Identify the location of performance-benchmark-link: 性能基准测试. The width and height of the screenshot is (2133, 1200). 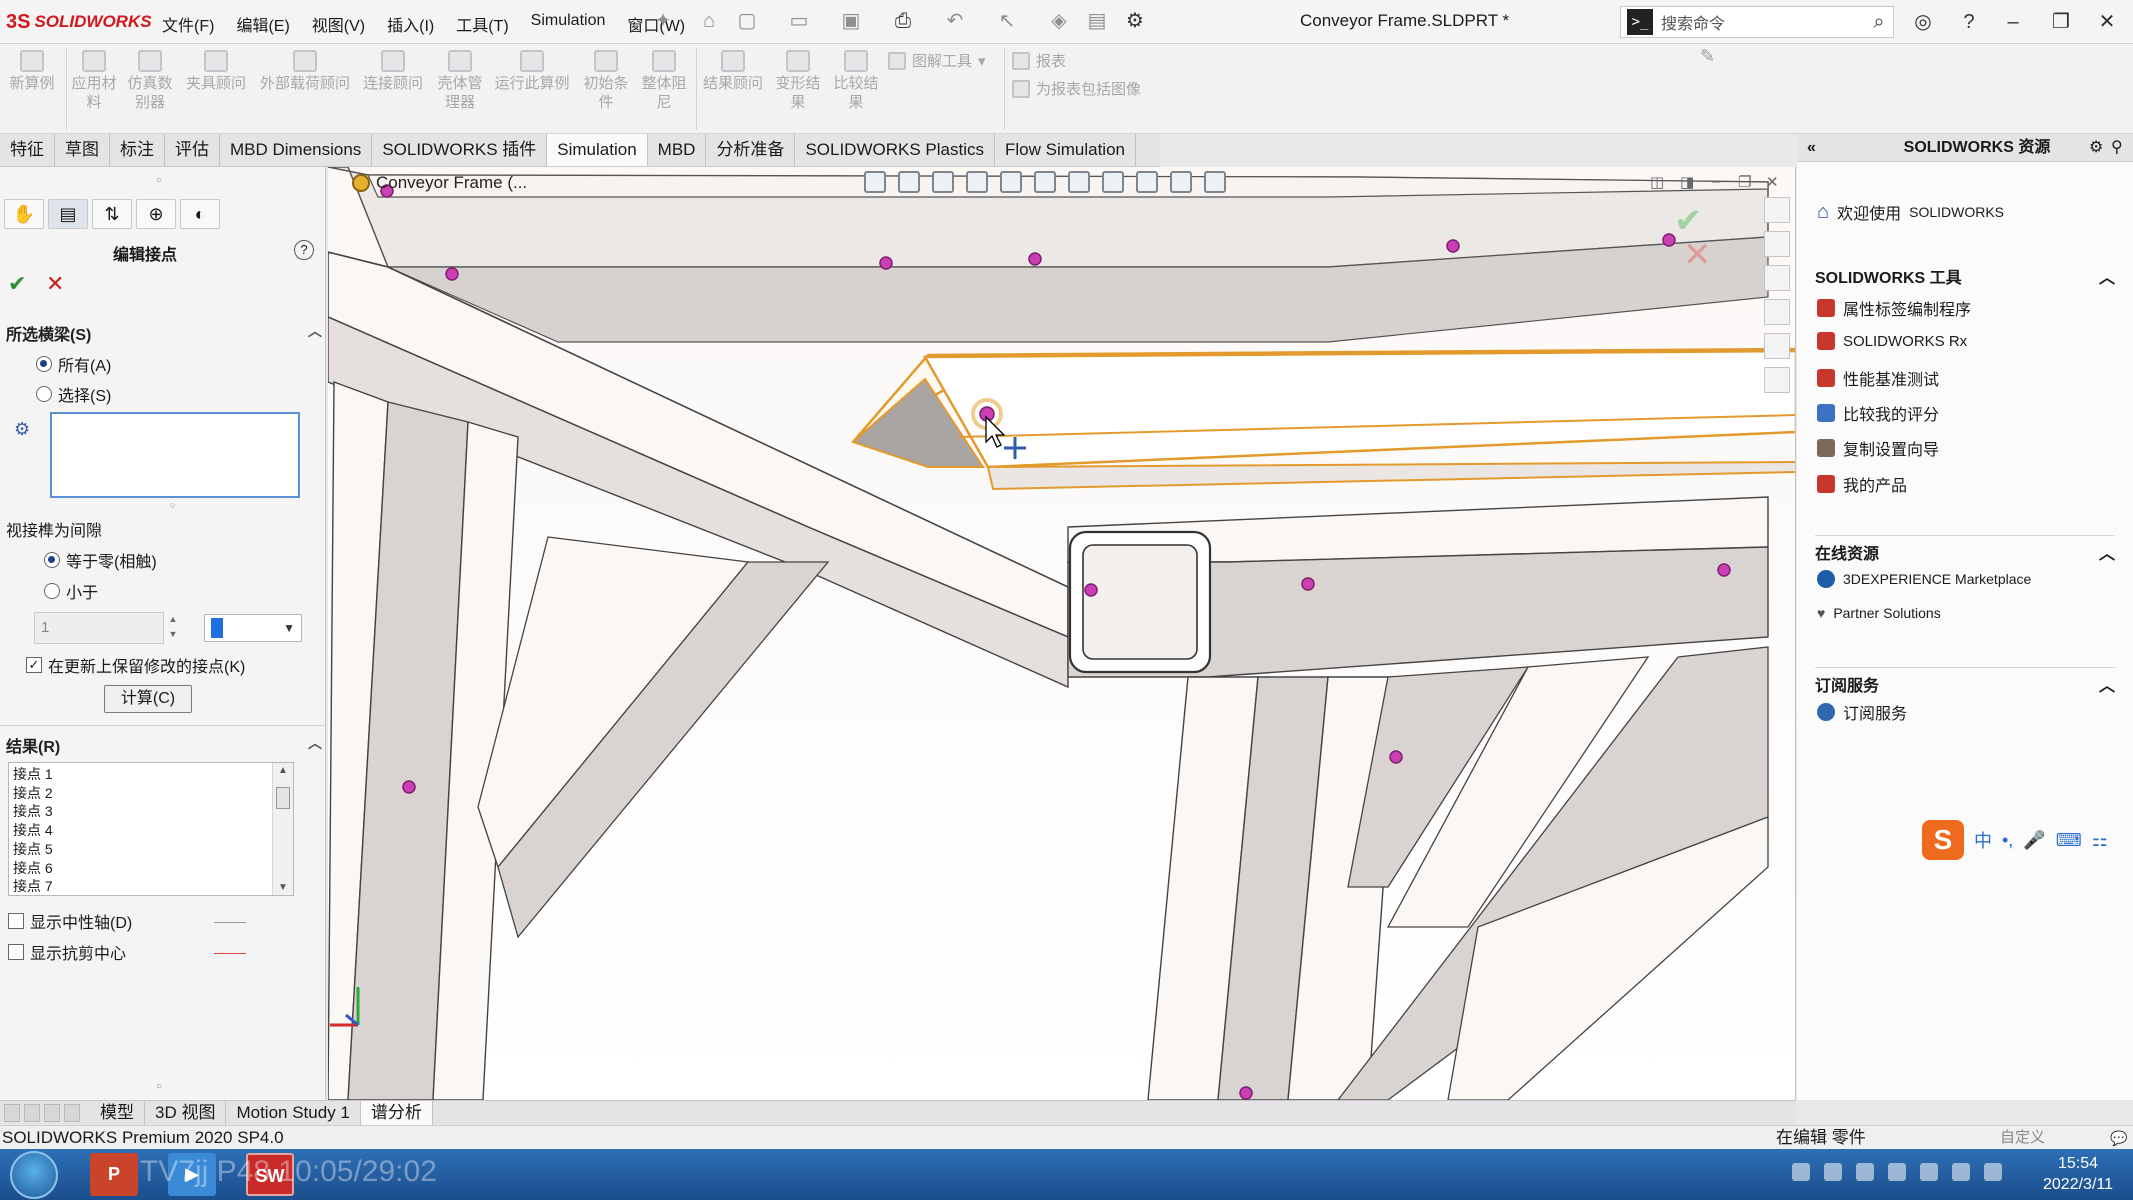
(1878, 378).